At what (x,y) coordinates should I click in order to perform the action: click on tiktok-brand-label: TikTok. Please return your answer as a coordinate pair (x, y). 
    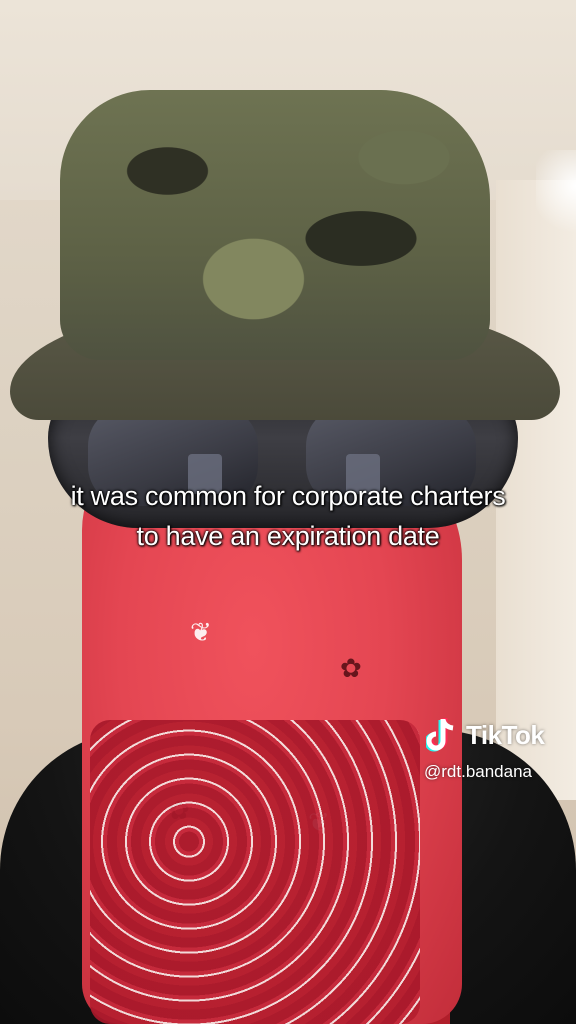
    Looking at the image, I should click on (505, 734).